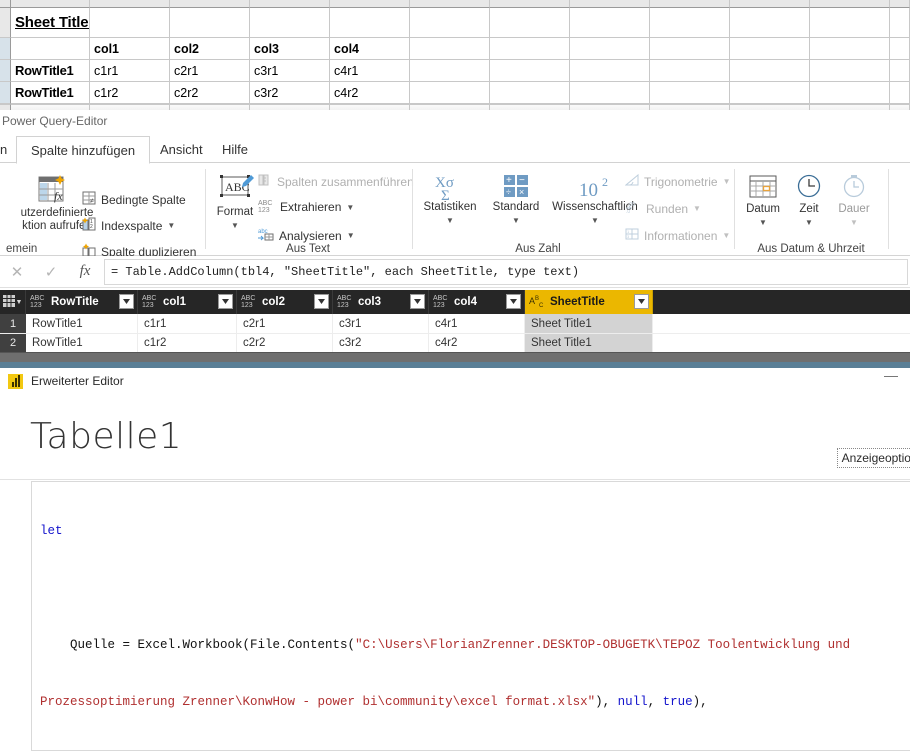 Image resolution: width=910 pixels, height=751 pixels. I want to click on excel-col-header-h, so click(610, 4).